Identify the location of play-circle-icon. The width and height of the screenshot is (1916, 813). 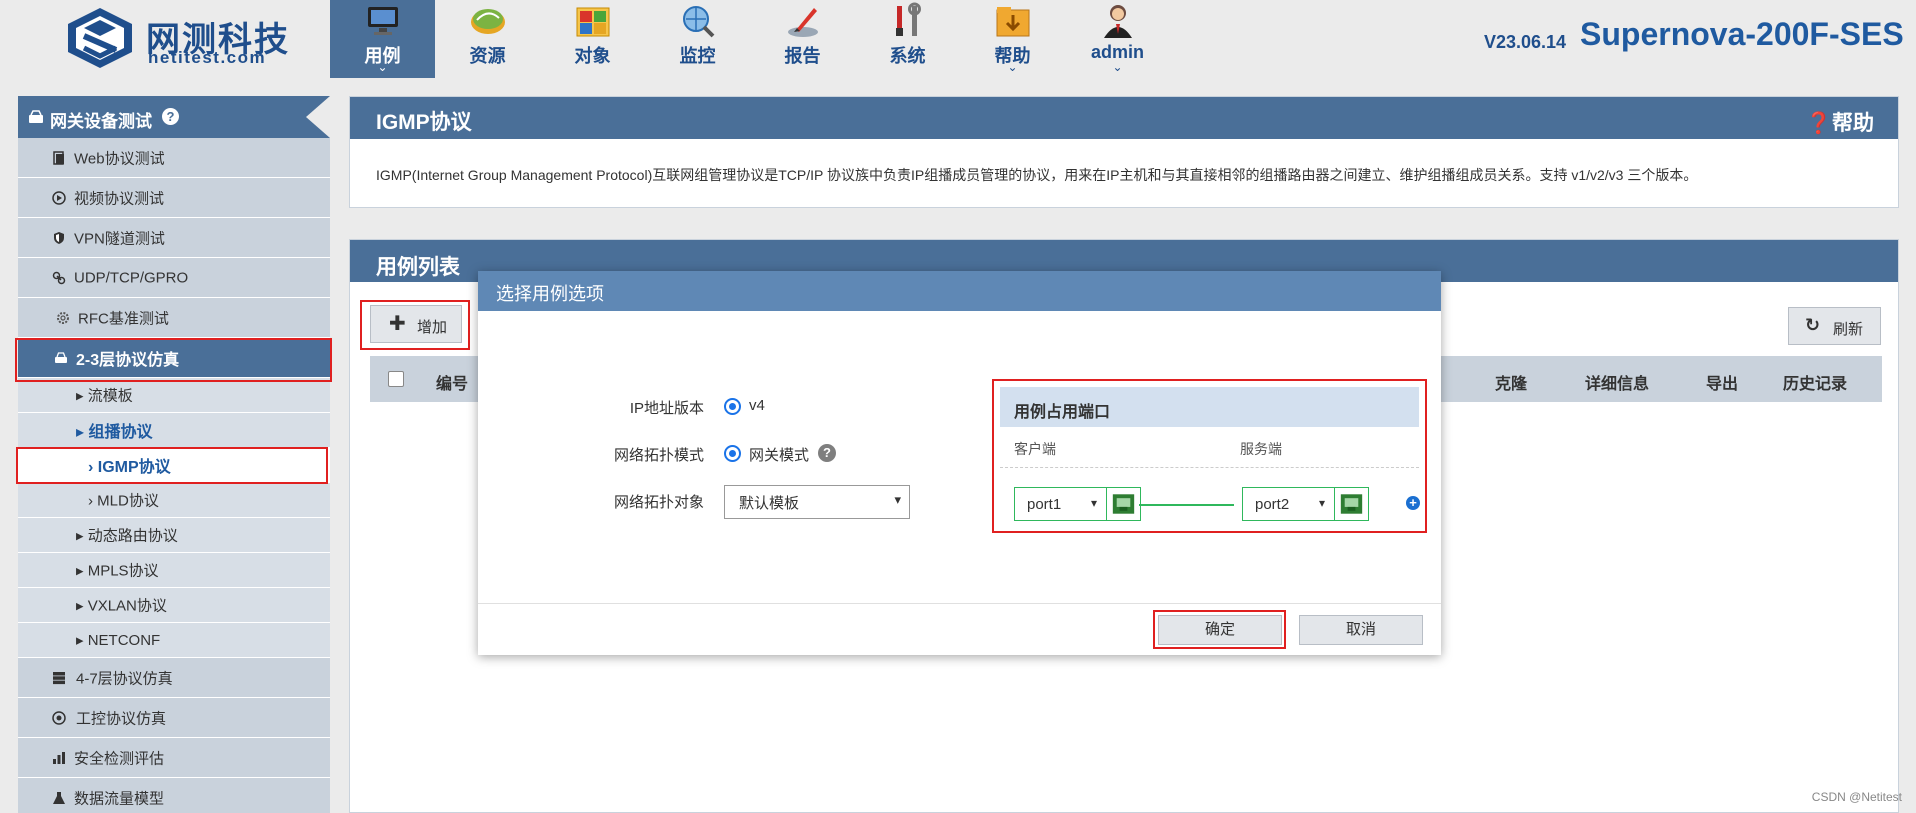
(59, 197).